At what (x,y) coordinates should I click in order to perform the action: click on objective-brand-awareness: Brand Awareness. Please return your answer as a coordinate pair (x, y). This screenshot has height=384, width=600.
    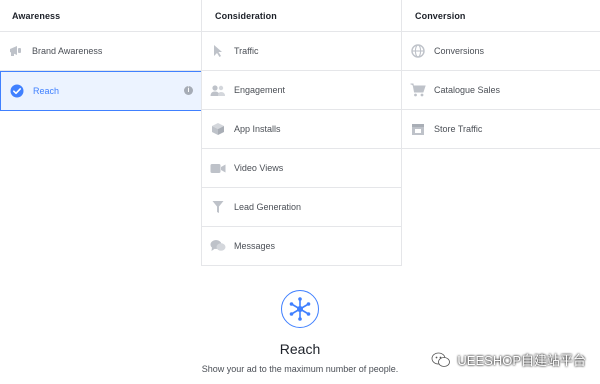
    Looking at the image, I should click on (100, 51).